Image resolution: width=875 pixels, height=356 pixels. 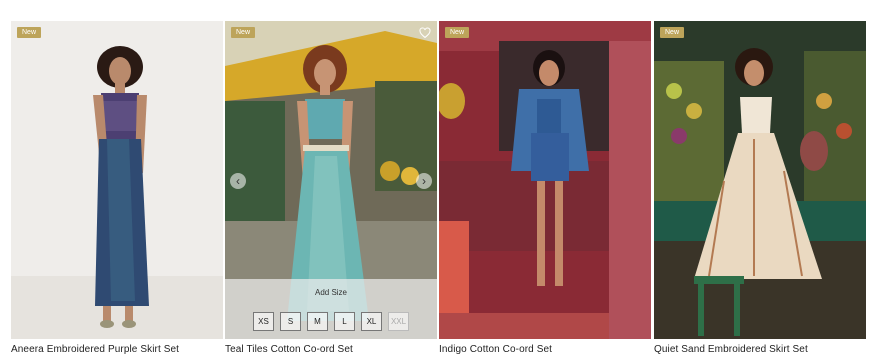 I want to click on product-name: Aneera Embroidered Purple Skirt Set, so click(x=95, y=349).